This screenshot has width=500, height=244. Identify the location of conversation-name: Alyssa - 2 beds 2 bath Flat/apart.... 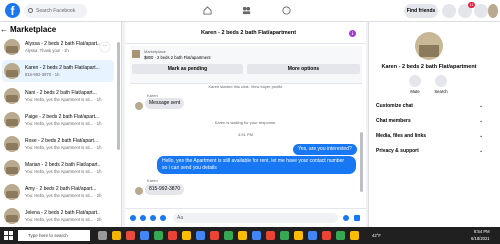
(62, 44).